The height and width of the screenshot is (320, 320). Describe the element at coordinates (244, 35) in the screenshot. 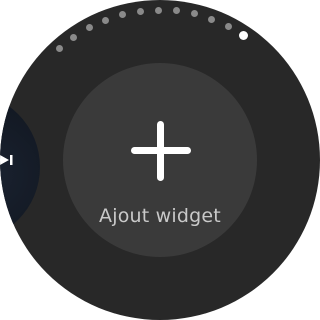

I see `page-dot-active` at that location.